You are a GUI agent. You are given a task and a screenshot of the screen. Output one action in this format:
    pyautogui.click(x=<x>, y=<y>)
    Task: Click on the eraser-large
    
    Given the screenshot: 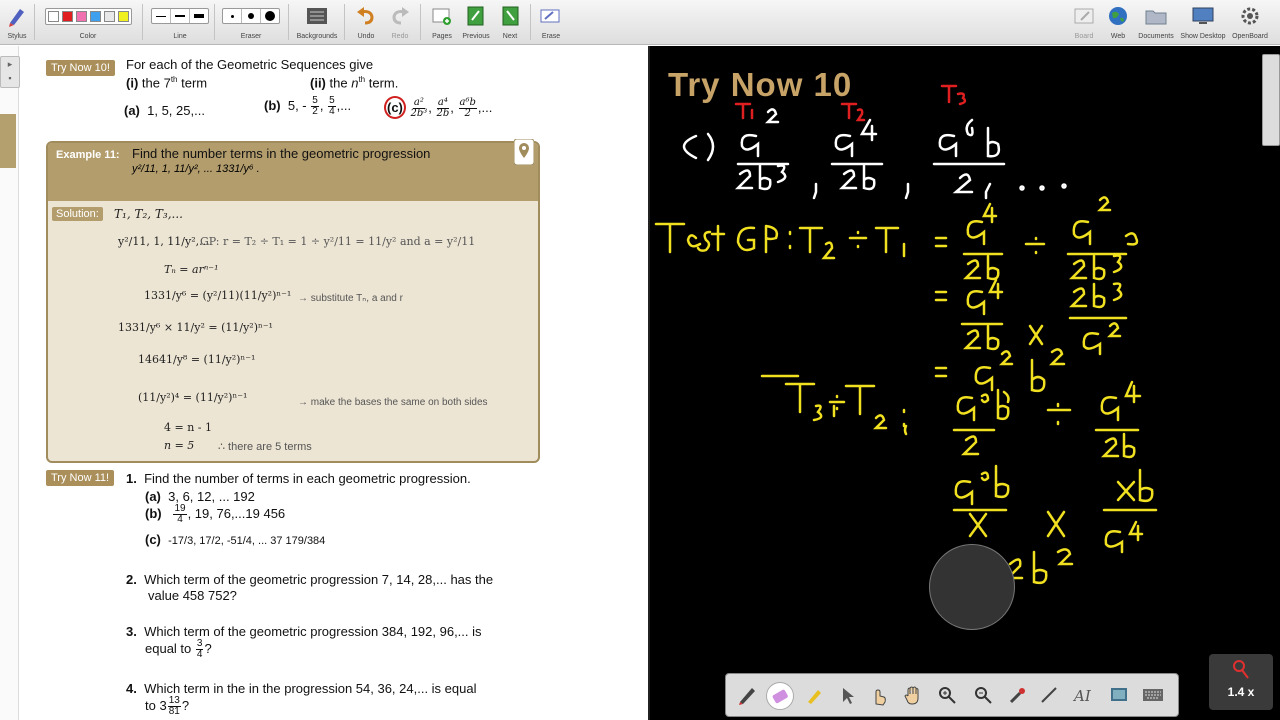 What is the action you would take?
    pyautogui.click(x=270, y=16)
    